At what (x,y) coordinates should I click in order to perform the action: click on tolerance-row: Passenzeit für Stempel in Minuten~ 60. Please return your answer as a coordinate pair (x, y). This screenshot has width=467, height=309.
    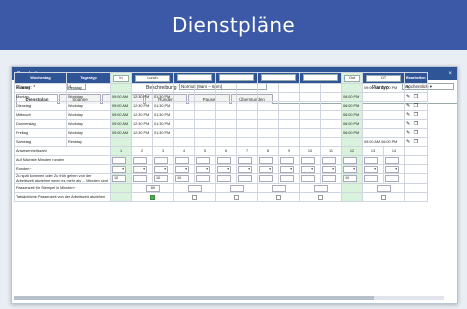
    Looking at the image, I should click on (221, 188).